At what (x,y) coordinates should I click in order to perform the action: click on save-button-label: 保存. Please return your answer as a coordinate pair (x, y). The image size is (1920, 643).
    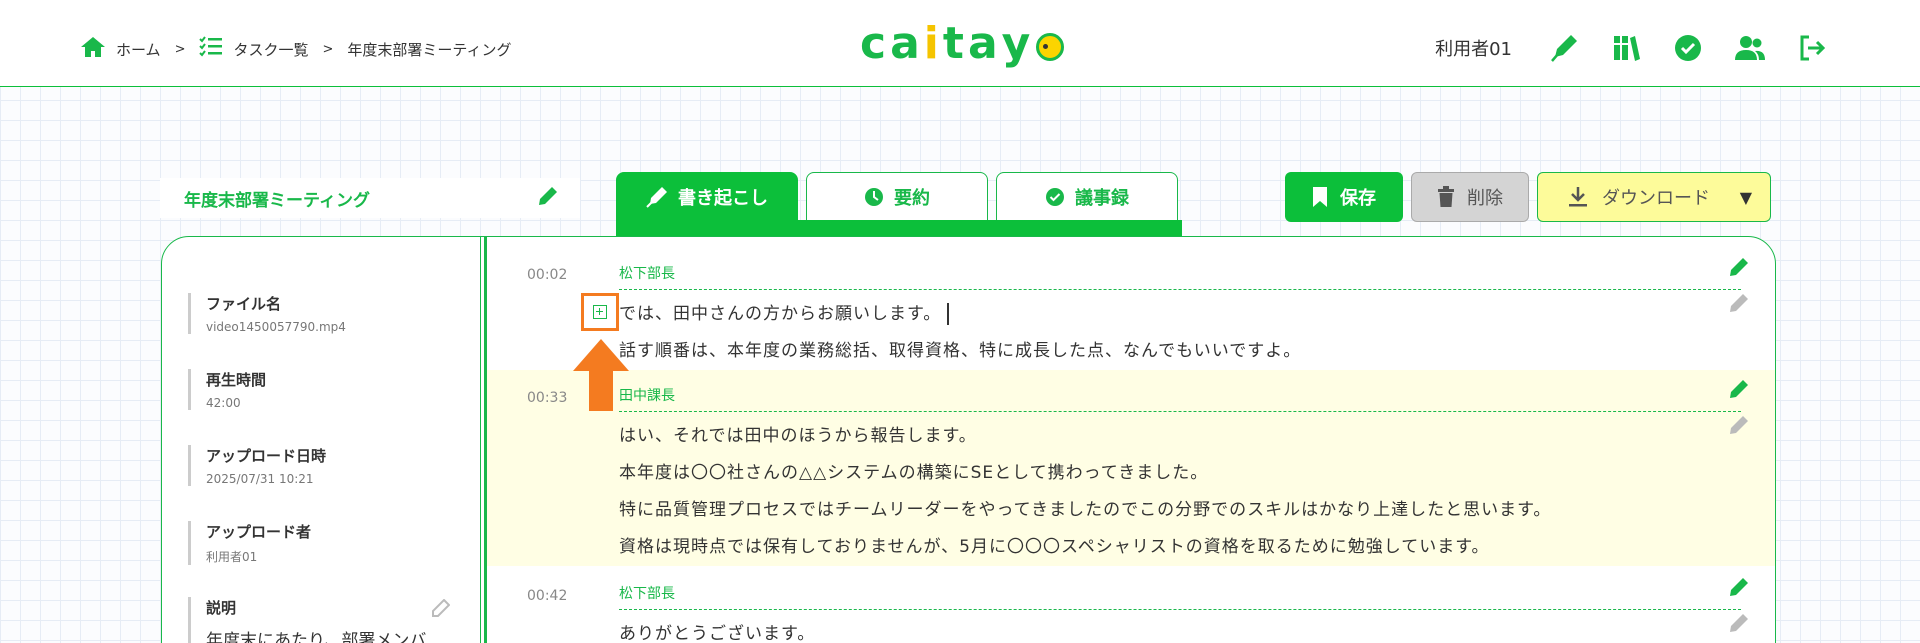
    Looking at the image, I should click on (1358, 198).